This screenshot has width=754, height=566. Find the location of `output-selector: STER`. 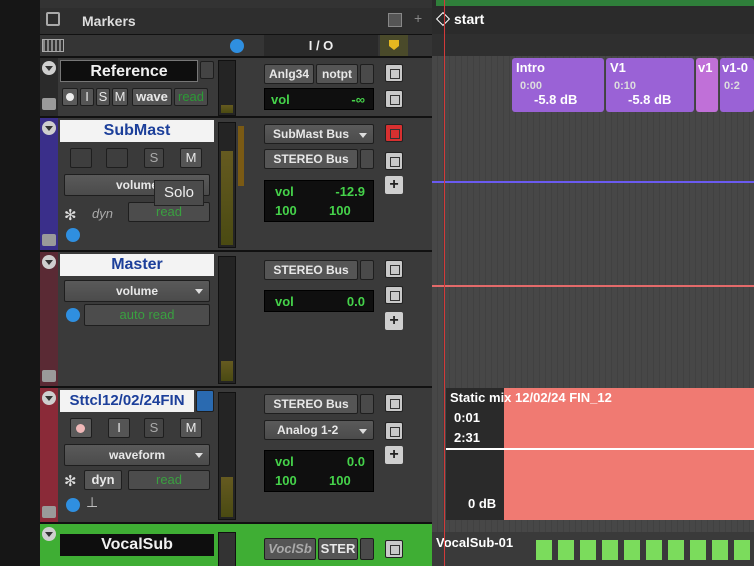

output-selector: STER is located at coordinates (338, 549).